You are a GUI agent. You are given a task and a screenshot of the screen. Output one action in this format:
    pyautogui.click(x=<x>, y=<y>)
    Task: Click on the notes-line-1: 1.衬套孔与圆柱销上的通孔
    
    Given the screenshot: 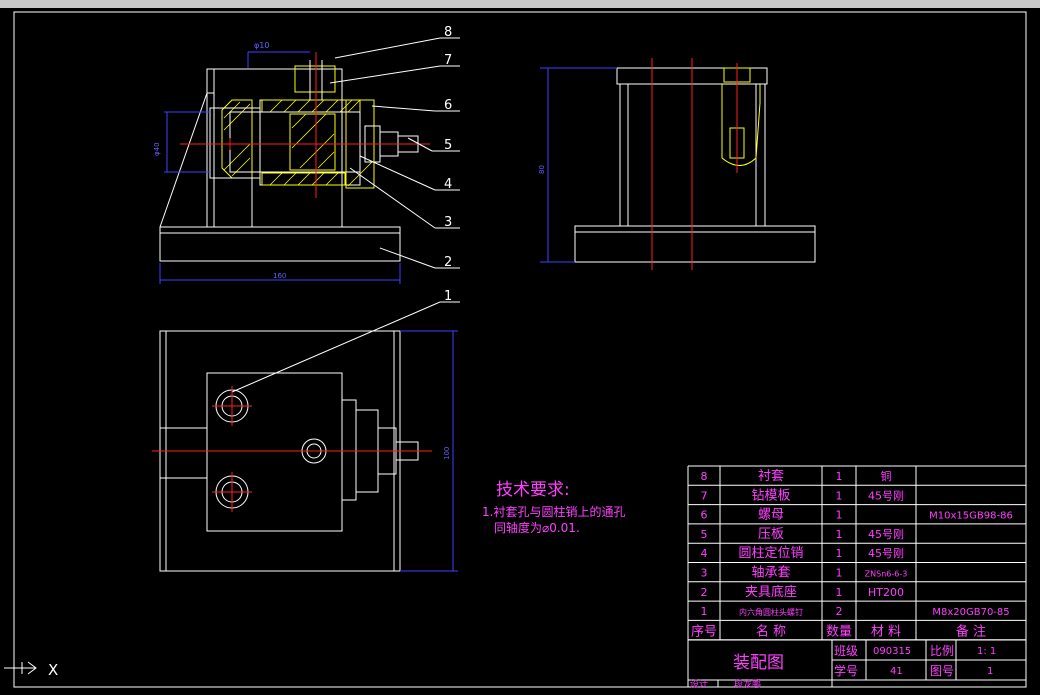 What is the action you would take?
    pyautogui.click(x=553, y=511)
    